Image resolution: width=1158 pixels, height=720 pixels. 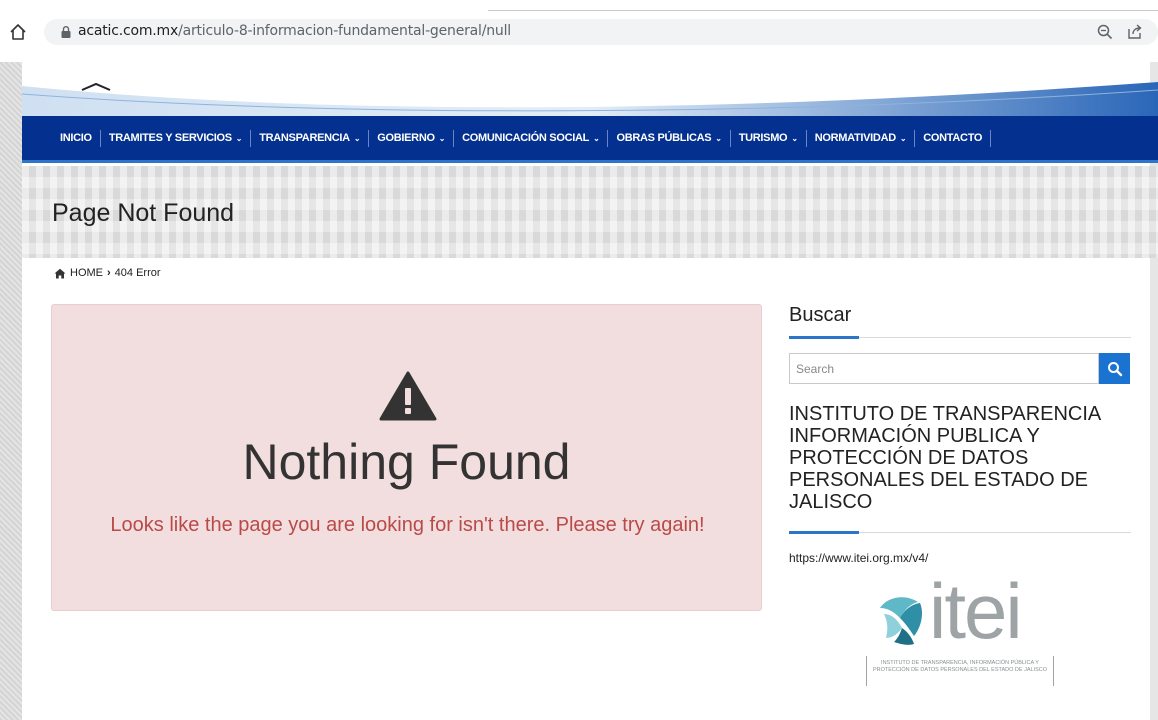 I want to click on breadcrumb: HOME › 404 Error, so click(x=107, y=273).